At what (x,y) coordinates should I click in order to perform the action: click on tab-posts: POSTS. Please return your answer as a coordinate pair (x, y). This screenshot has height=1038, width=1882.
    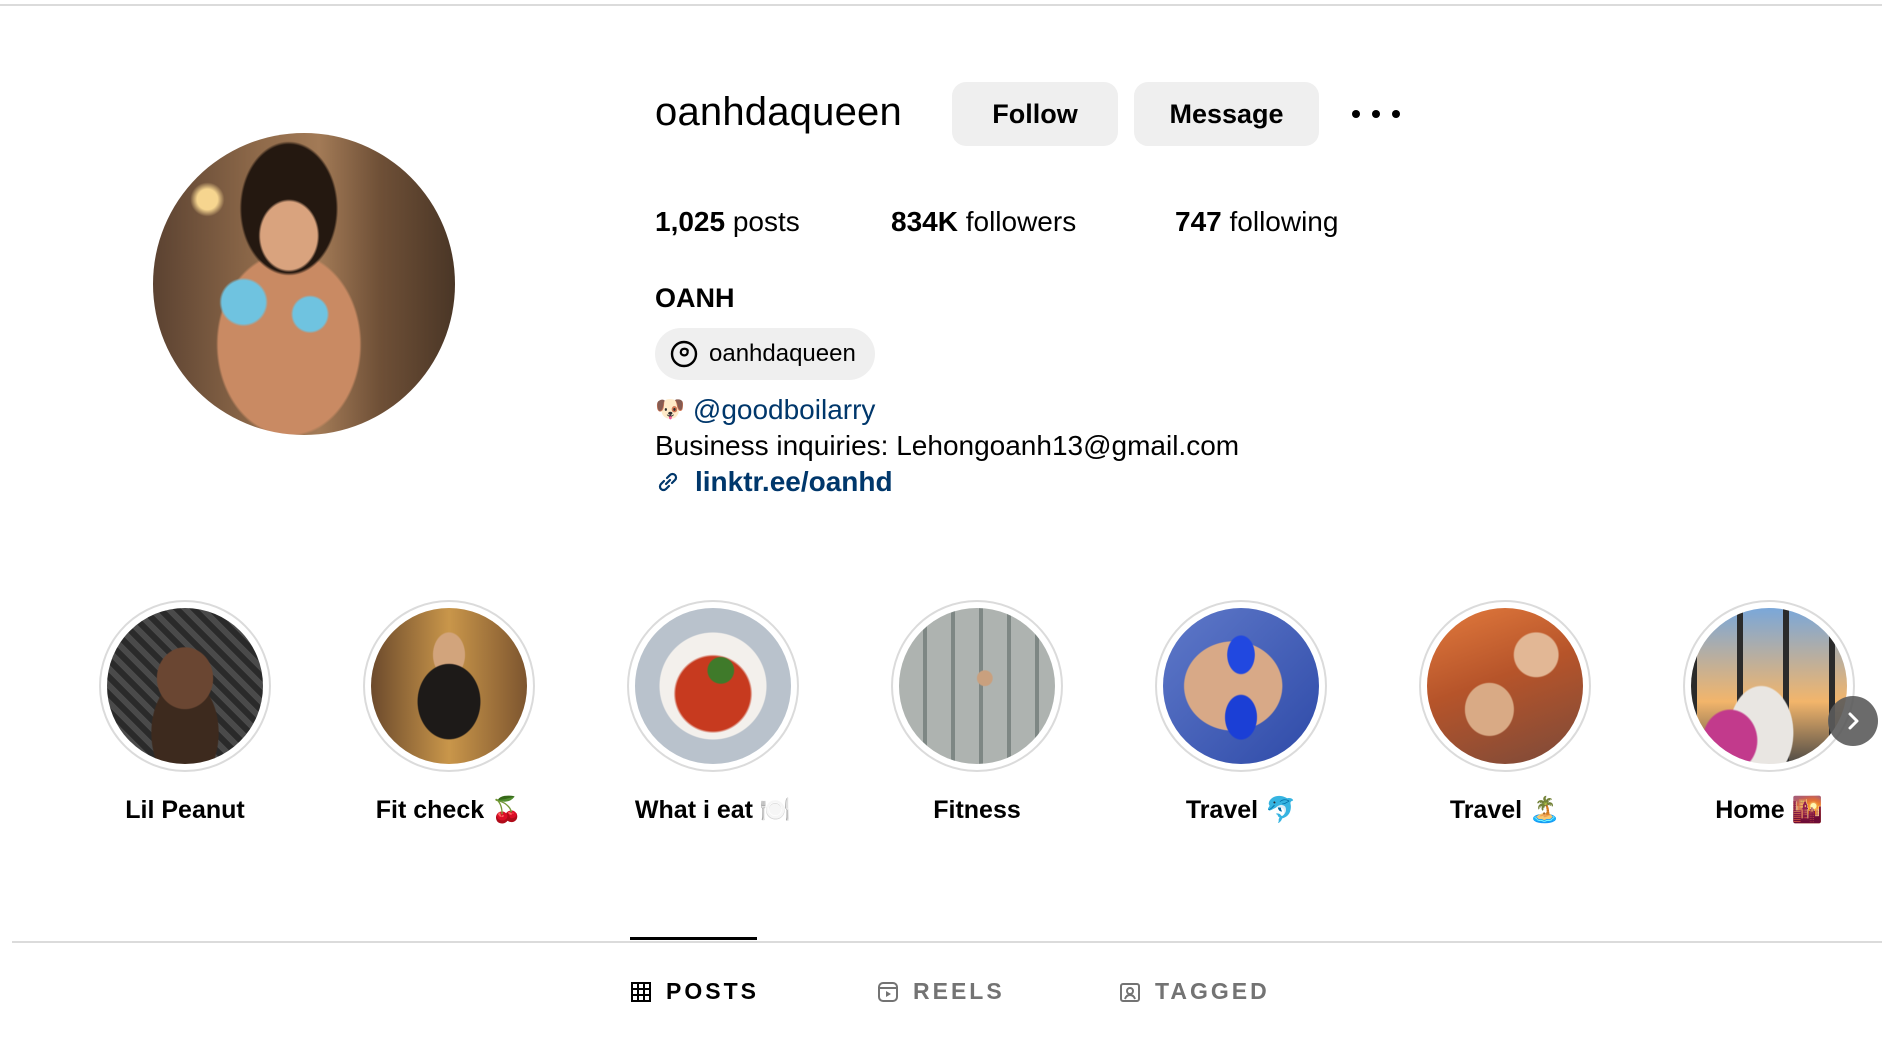
    Looking at the image, I should click on (694, 991).